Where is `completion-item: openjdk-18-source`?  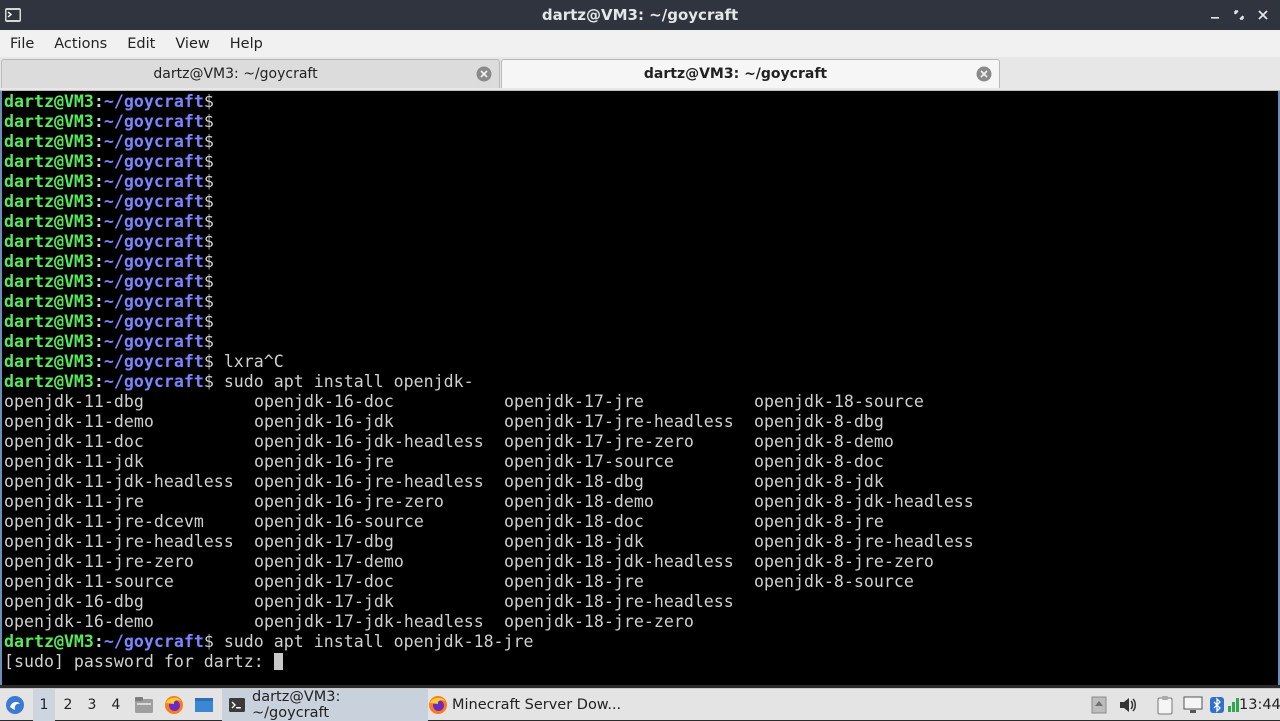 completion-item: openjdk-18-source is located at coordinates (839, 401).